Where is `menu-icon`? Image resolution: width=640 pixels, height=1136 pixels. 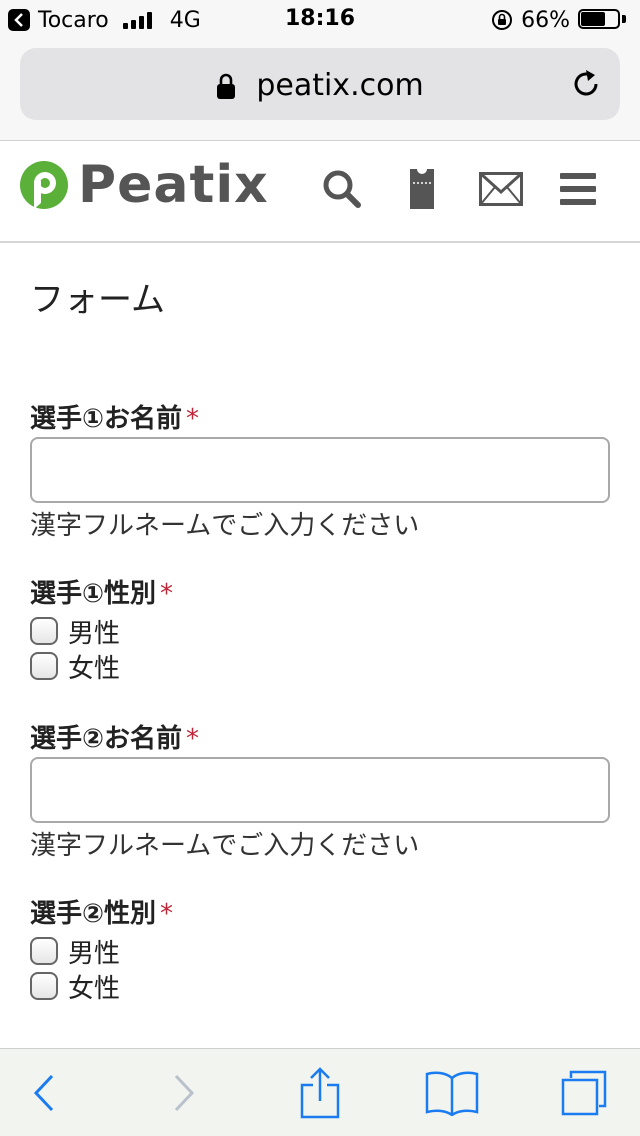
menu-icon is located at coordinates (578, 189).